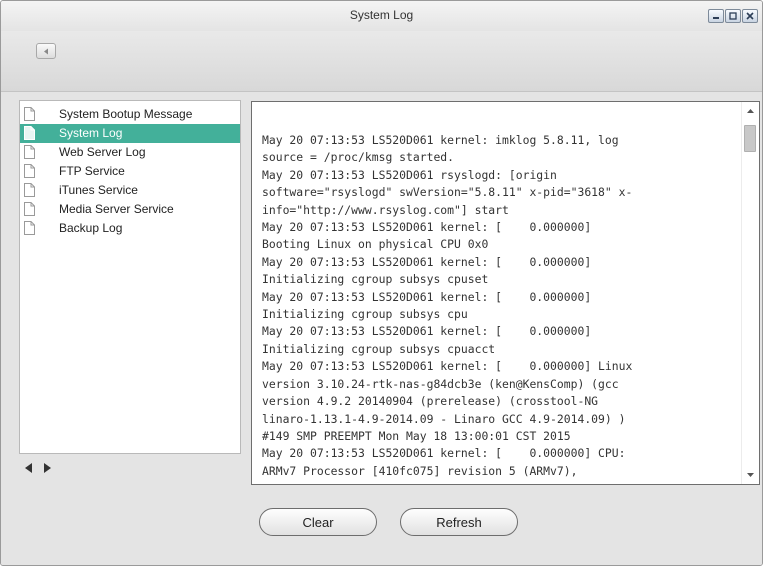 This screenshot has height=566, width=763. I want to click on title-bar: System Log, so click(381, 16).